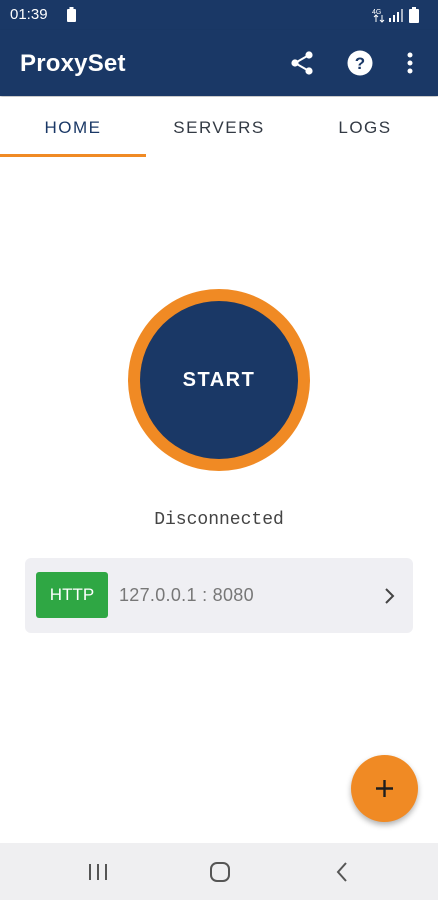  What do you see at coordinates (73, 155) in the screenshot?
I see `tab-indicator` at bounding box center [73, 155].